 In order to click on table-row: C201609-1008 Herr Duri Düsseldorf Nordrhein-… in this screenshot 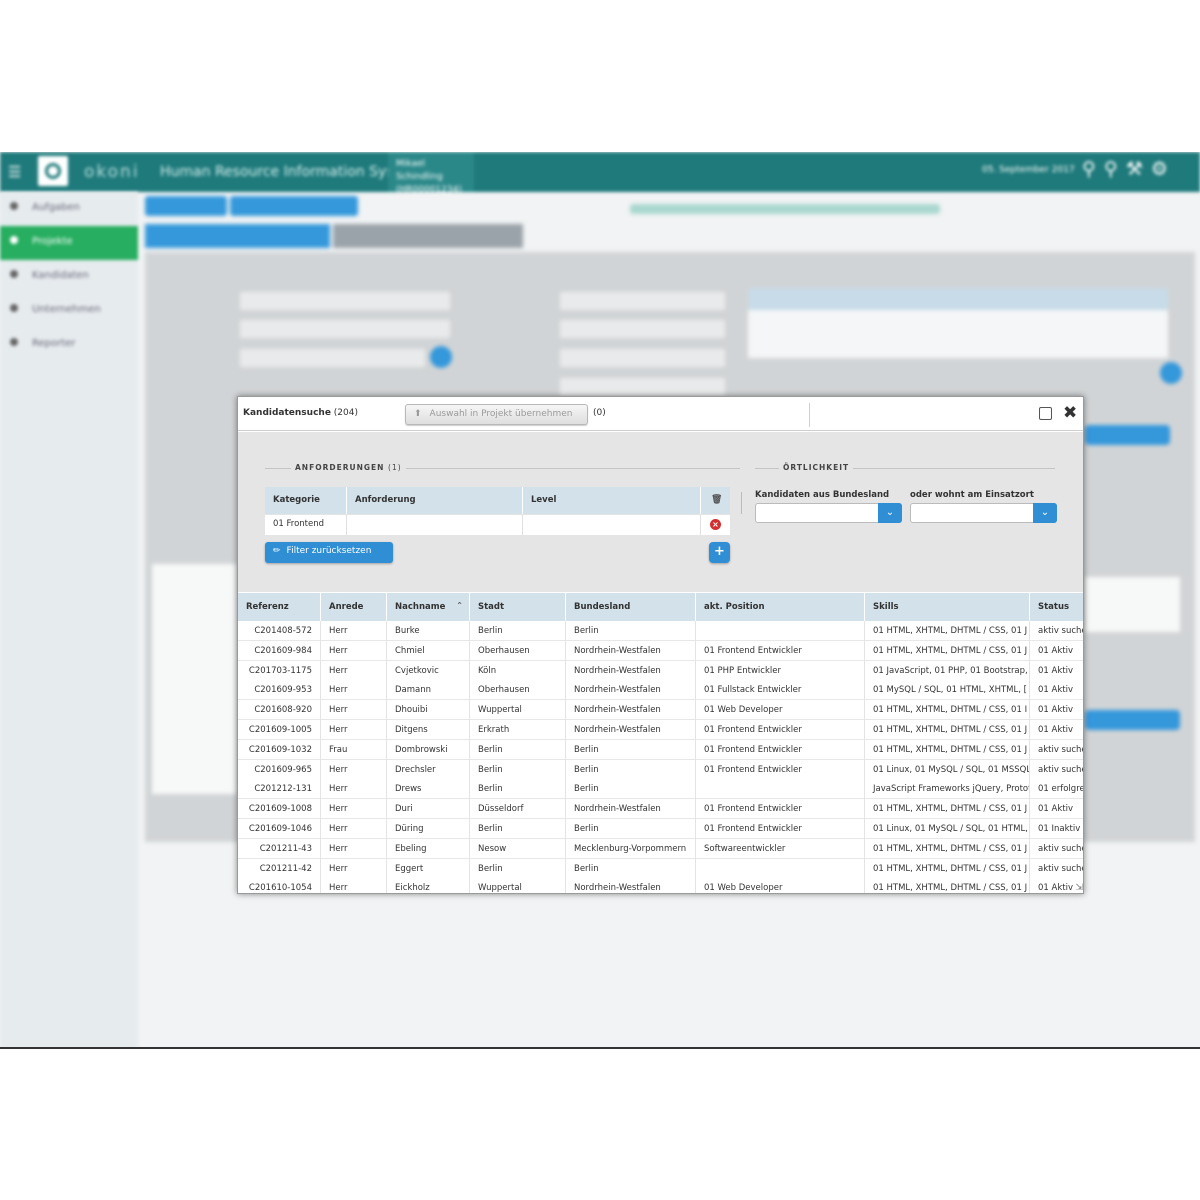, I will do `click(660, 809)`.